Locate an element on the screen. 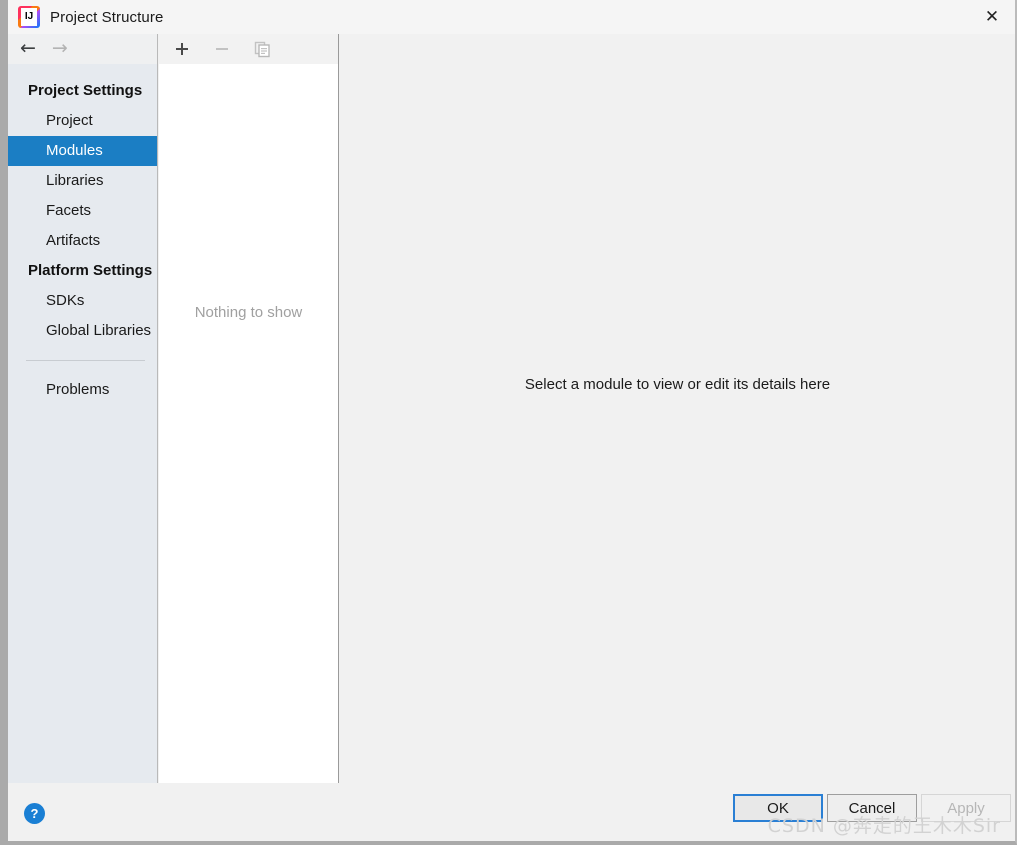  dialog-button-row: OK Cancel Apply is located at coordinates (874, 808).